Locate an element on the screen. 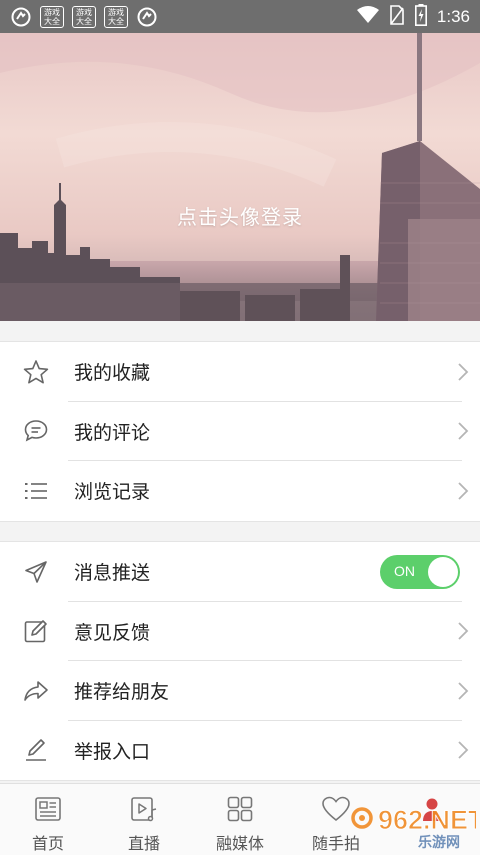 The height and width of the screenshot is (855, 480). menu-item-report: 举报入口 is located at coordinates (240, 751).